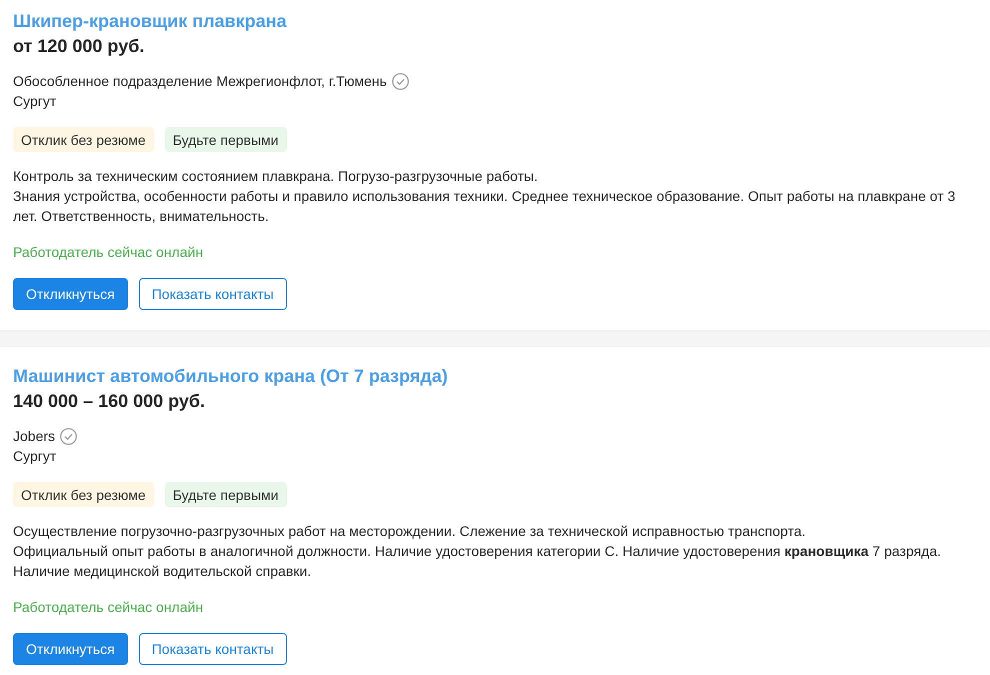  Describe the element at coordinates (484, 206) in the screenshot. I see `description-paragraph: Знания устройства, особенности работы и правило использования техники. Среднее техническое образование. Опыт работы на плавкране от 3 лет. Ответственность, внимательность.` at that location.